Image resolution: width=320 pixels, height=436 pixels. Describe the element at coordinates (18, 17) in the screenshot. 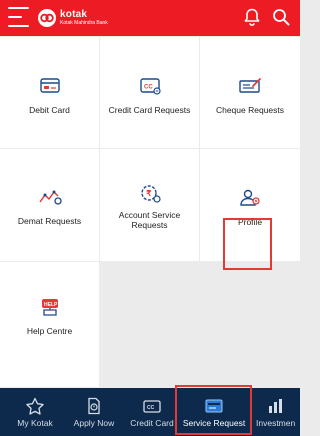

I see `menu-icon` at that location.